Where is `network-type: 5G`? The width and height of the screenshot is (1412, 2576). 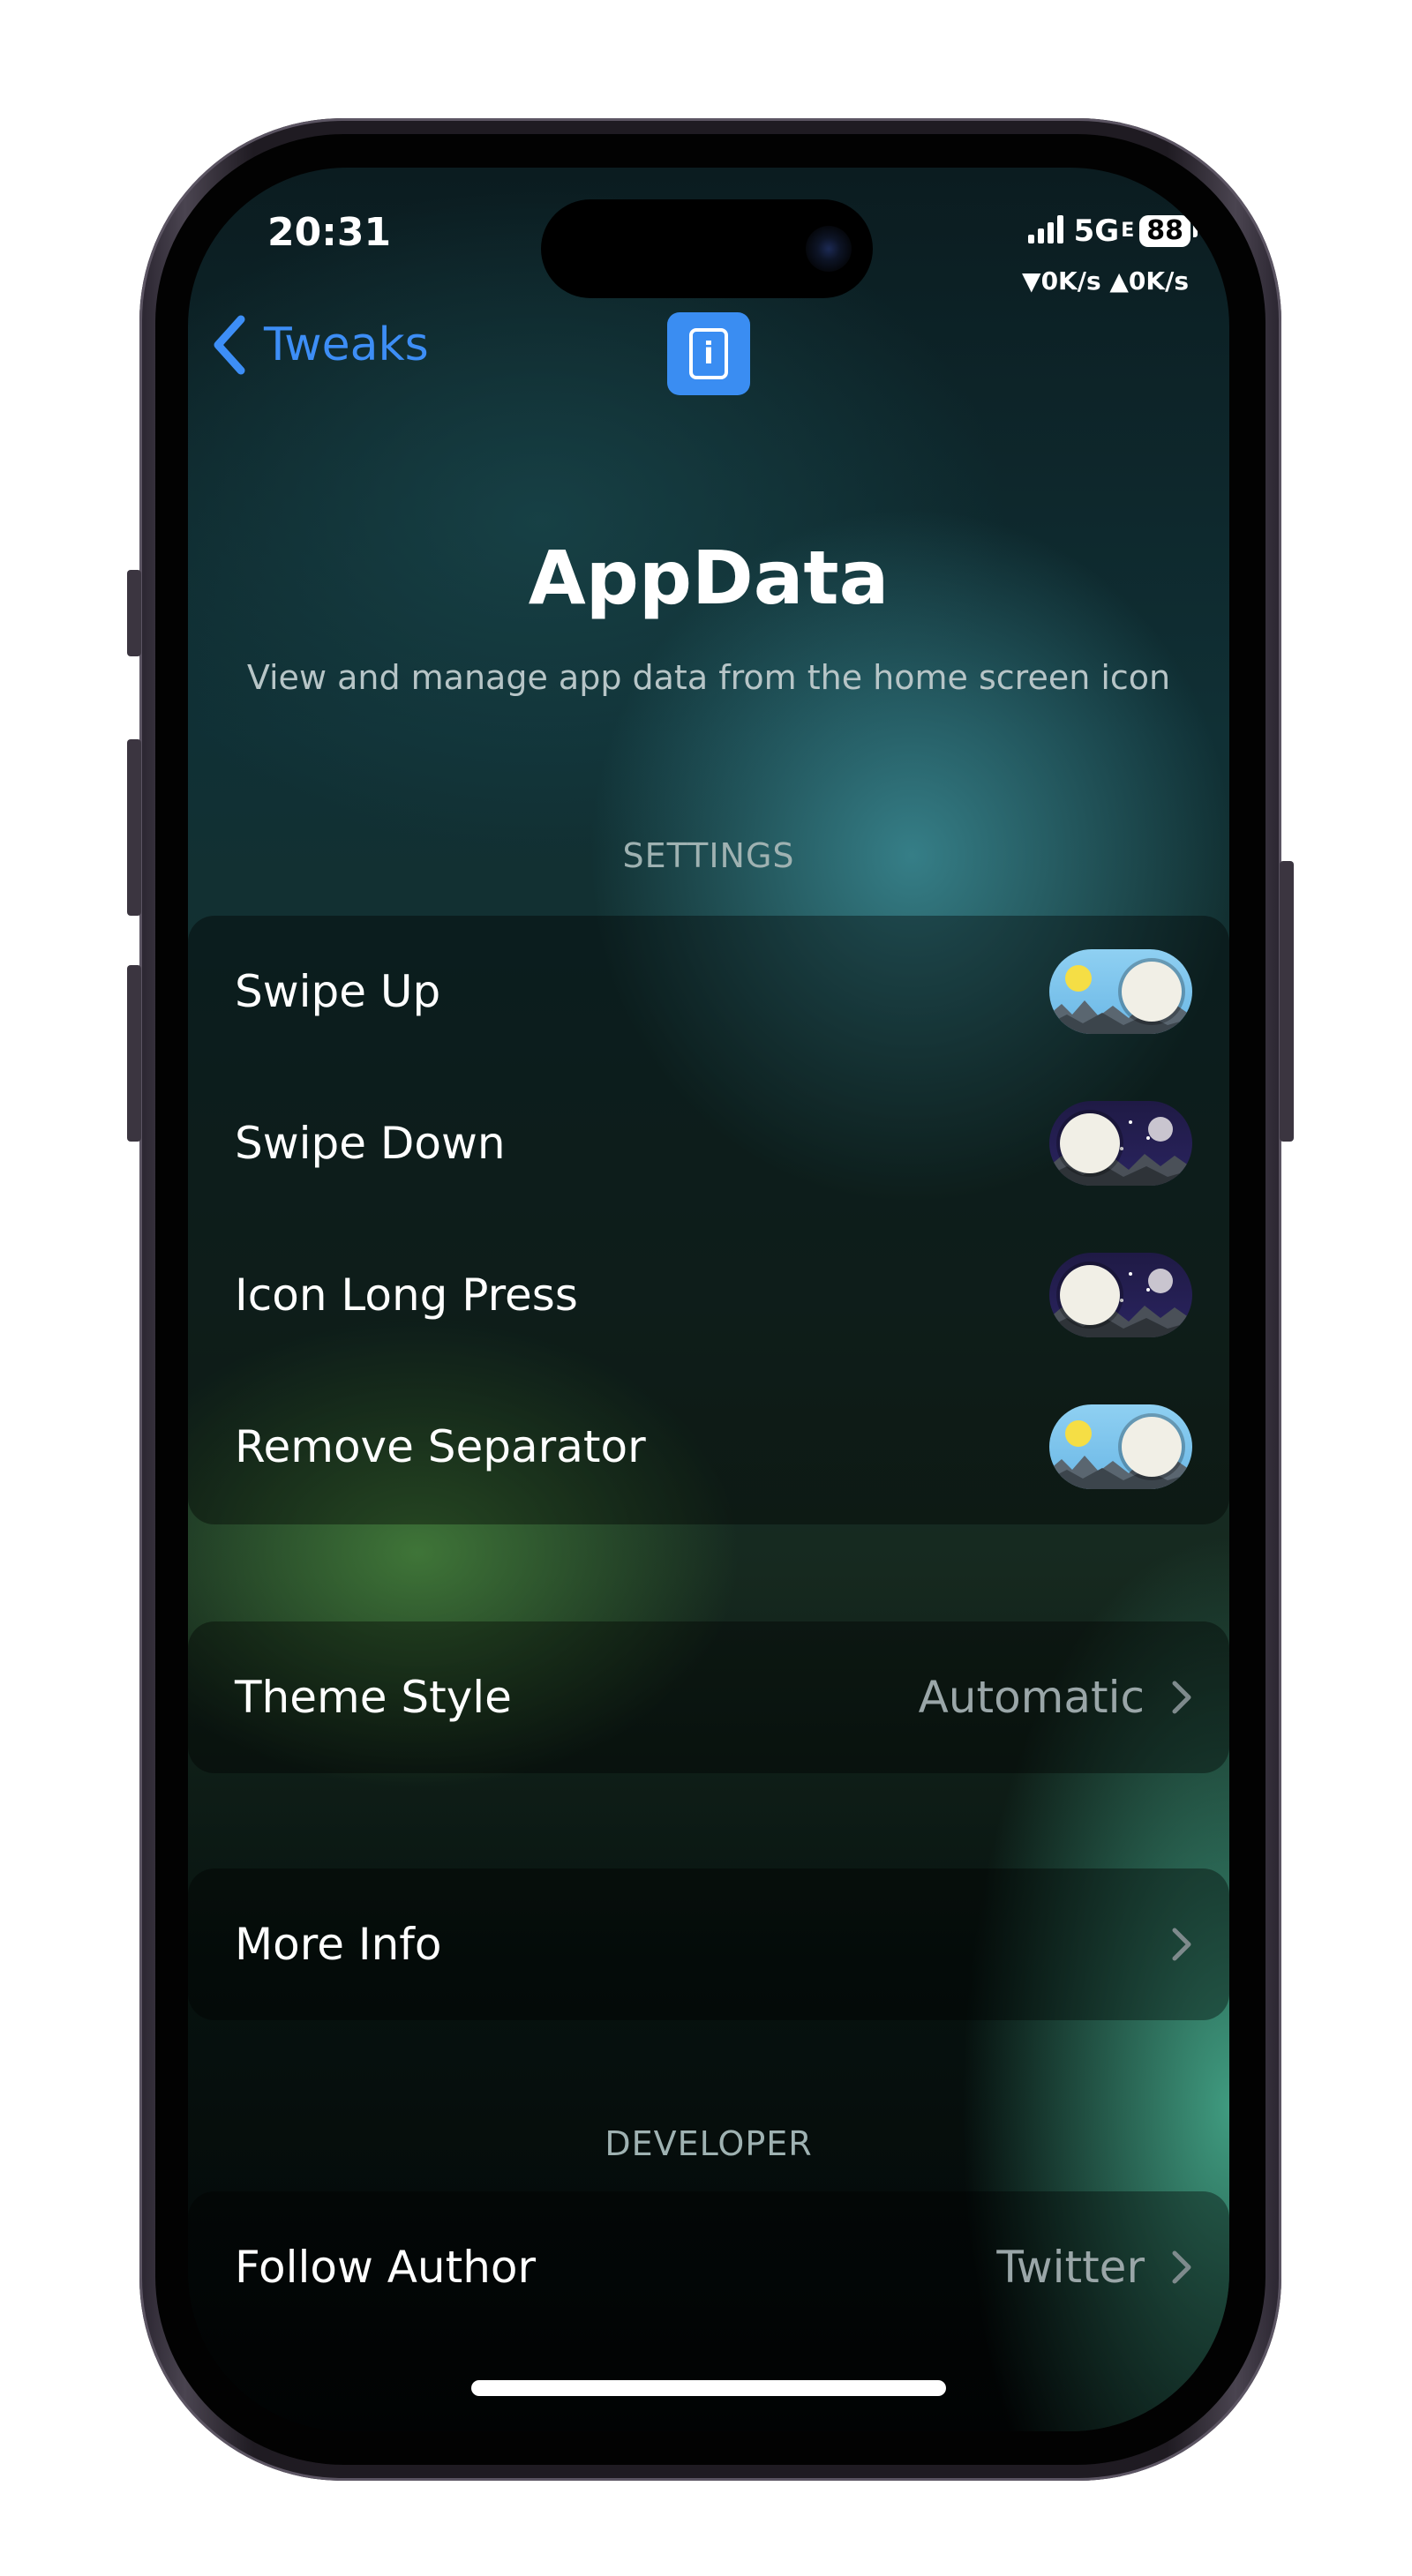
network-type: 5G is located at coordinates (1096, 231).